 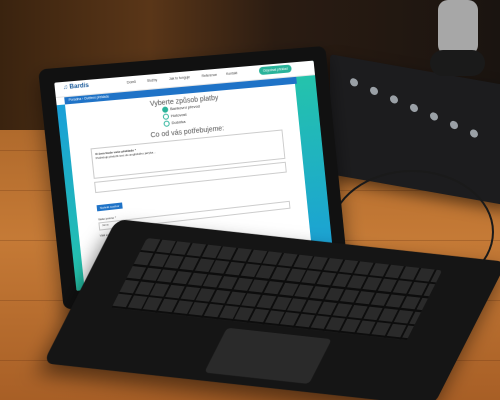 I want to click on order-button: Objednat překlad, so click(x=275, y=70).